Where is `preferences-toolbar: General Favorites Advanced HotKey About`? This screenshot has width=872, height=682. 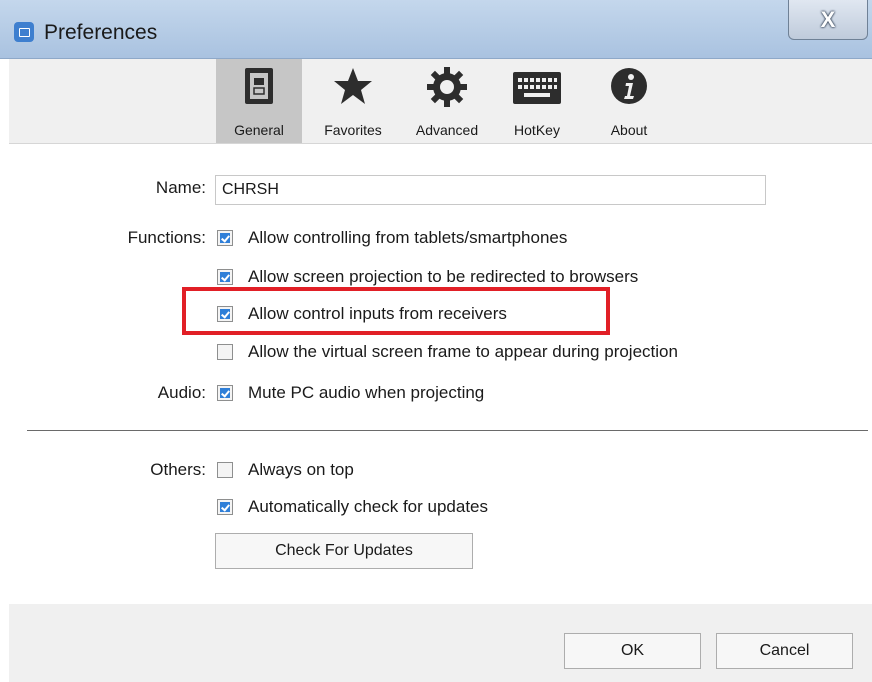
preferences-toolbar: General Favorites Advanced HotKey About is located at coordinates (440, 101).